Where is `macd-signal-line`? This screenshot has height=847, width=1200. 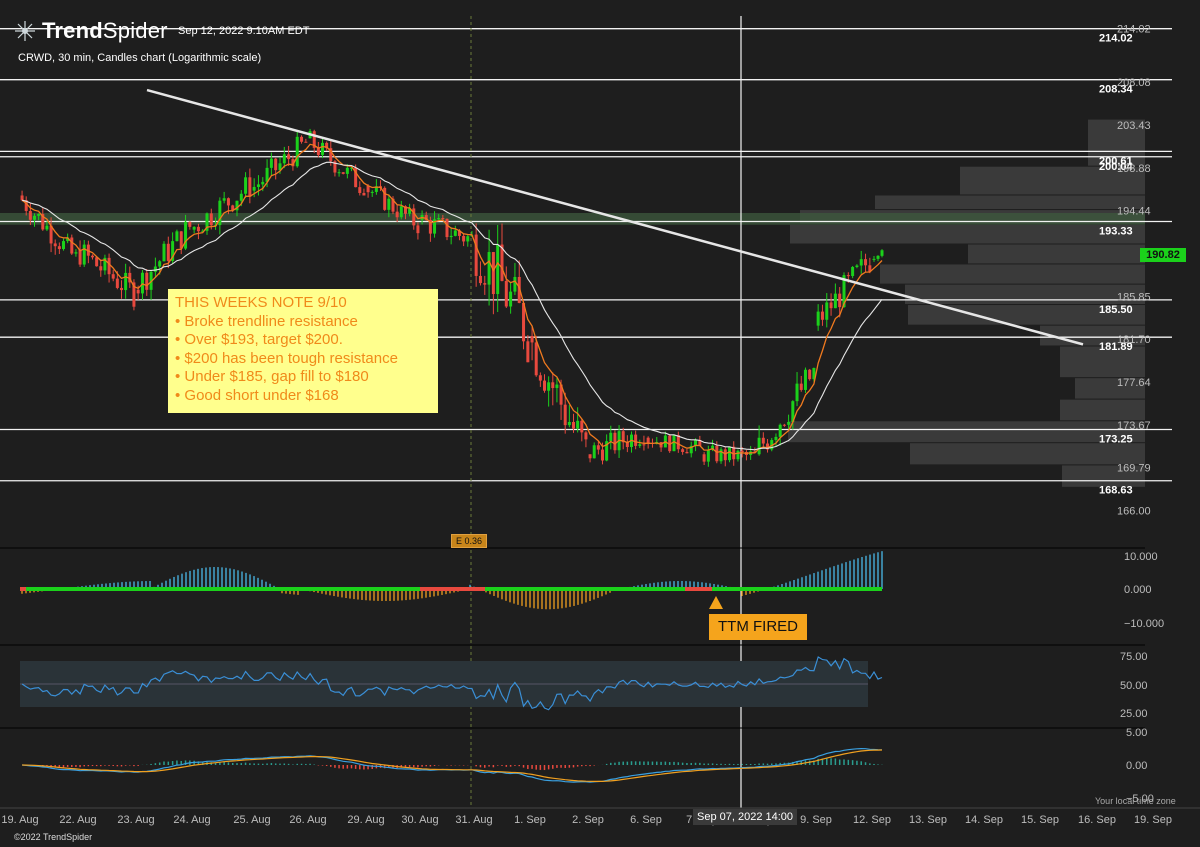
macd-signal-line is located at coordinates (452, 765).